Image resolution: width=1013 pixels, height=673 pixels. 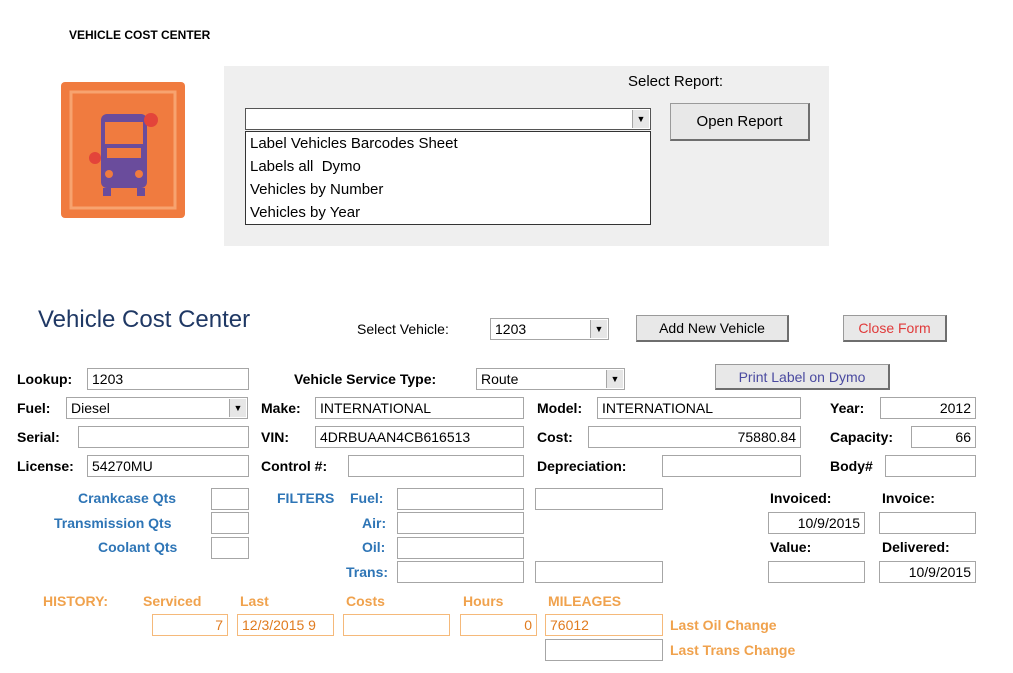 What do you see at coordinates (45, 466) in the screenshot?
I see `license-label: License:` at bounding box center [45, 466].